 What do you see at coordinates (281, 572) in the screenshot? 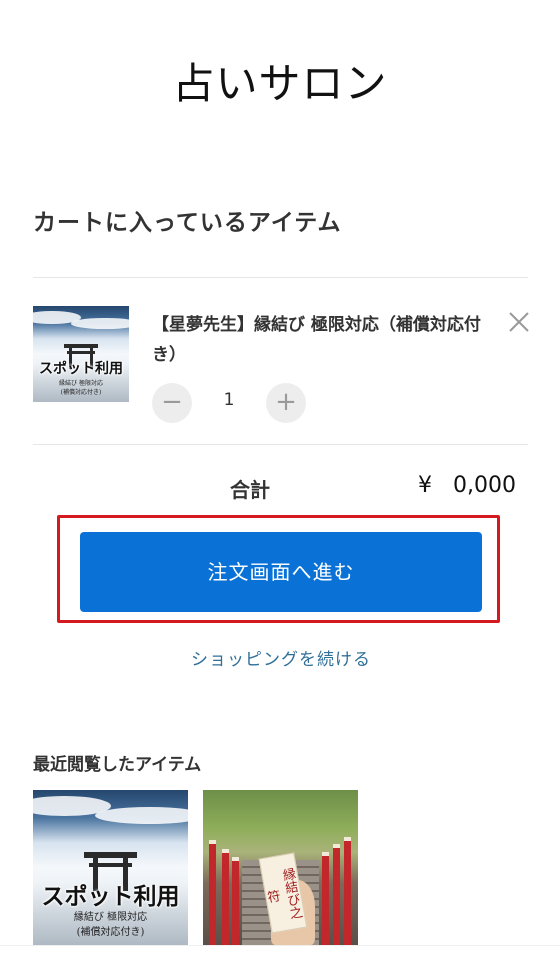
I see `checkout-button: 注文画面へ進む` at bounding box center [281, 572].